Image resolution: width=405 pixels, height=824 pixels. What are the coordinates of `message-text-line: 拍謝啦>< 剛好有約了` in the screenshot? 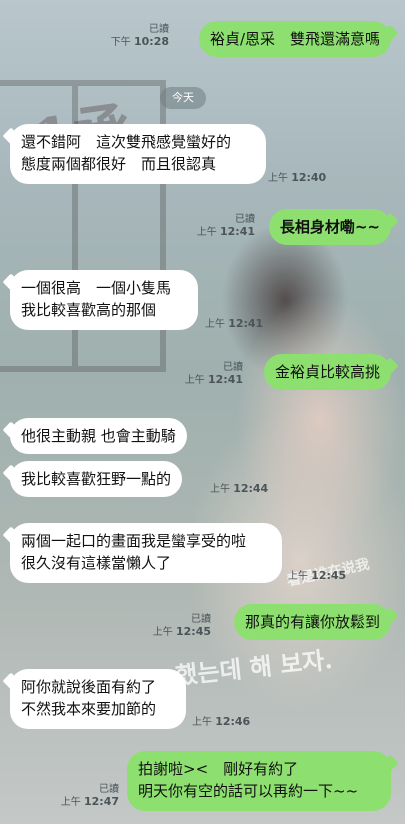 It's located at (218, 769).